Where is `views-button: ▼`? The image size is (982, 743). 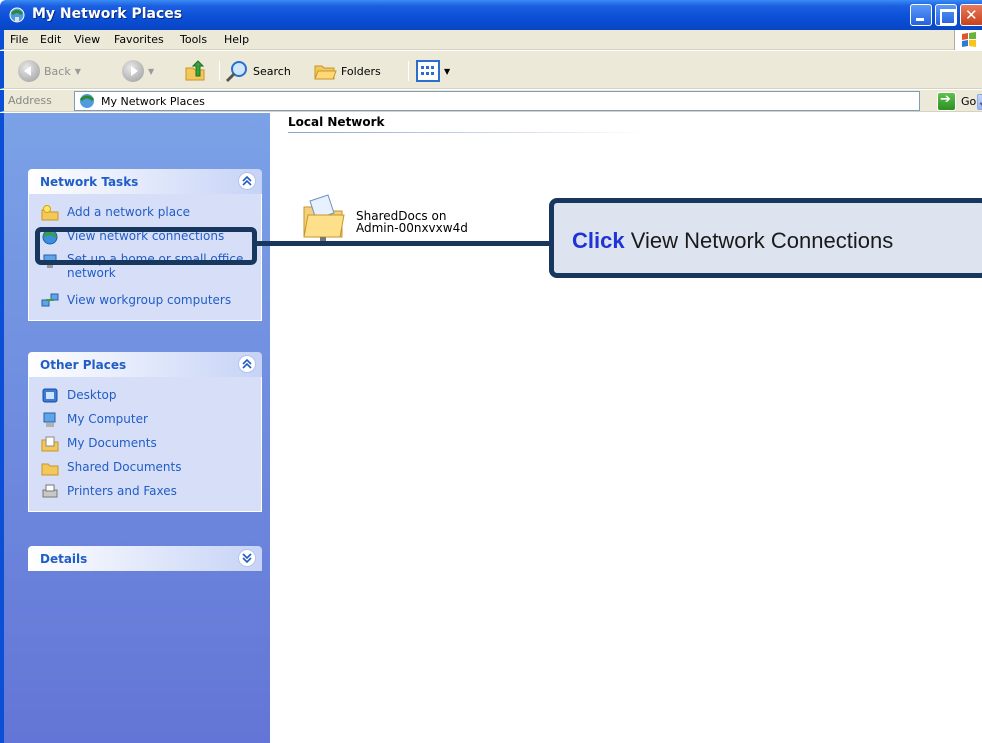 views-button: ▼ is located at coordinates (433, 71).